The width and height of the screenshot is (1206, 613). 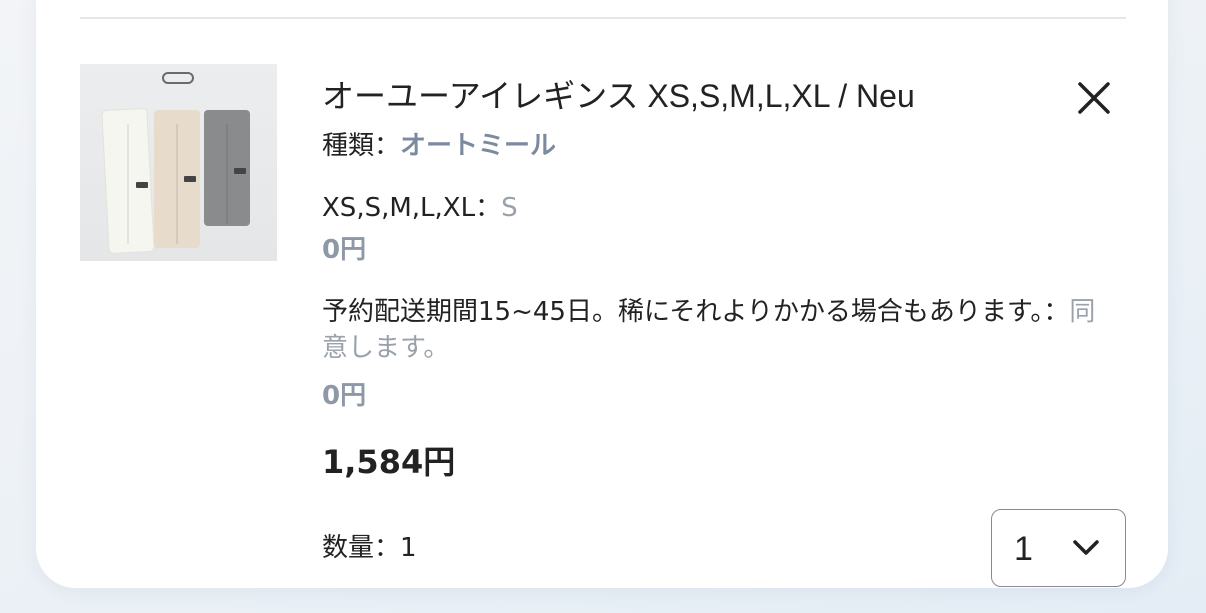 I want to click on divider, so click(x=603, y=18).